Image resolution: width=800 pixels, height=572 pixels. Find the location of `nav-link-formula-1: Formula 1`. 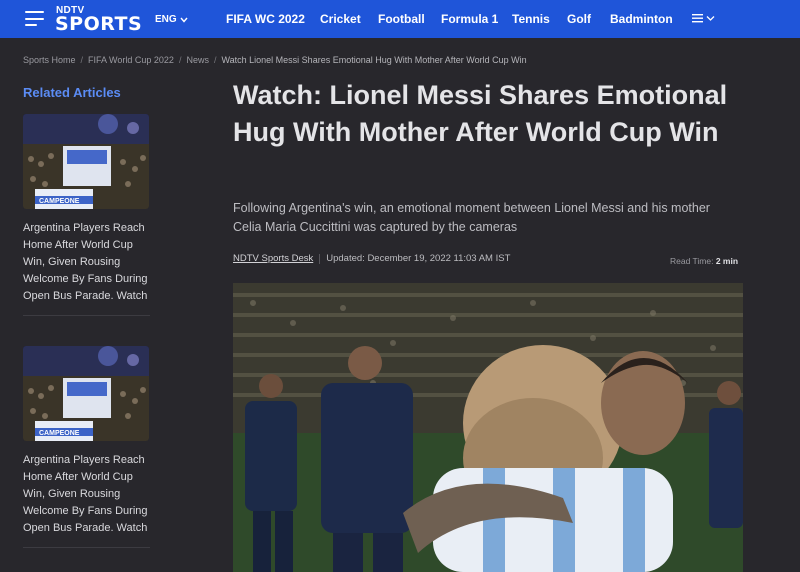

nav-link-formula-1: Formula 1 is located at coordinates (469, 19).